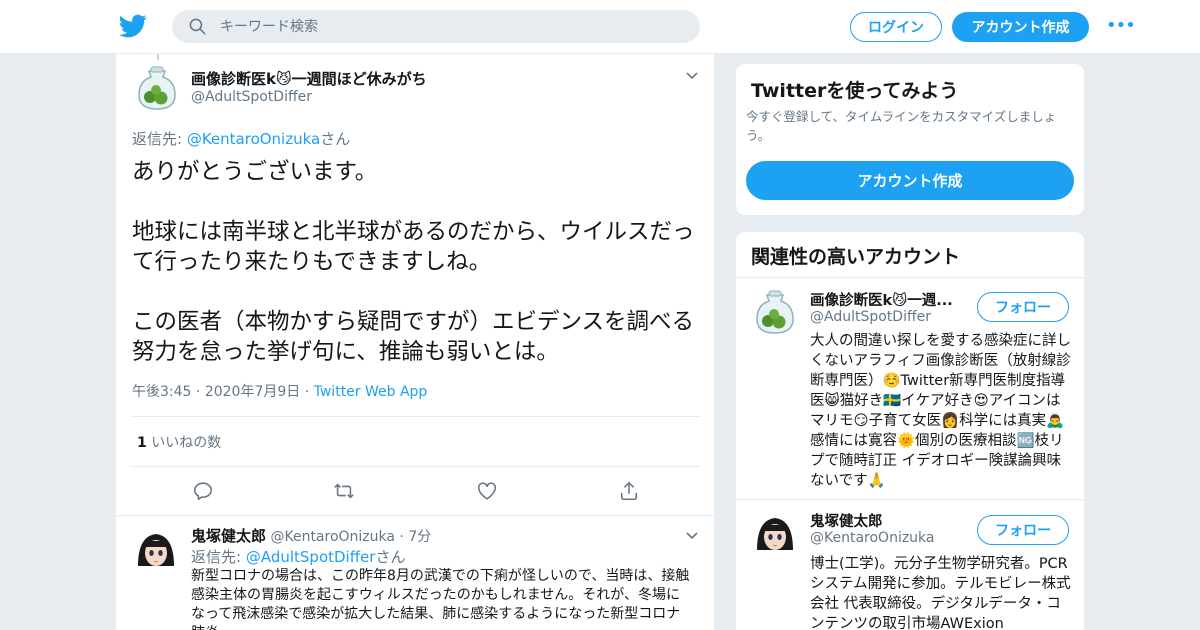  I want to click on more-options-icon: •••, so click(1121, 26).